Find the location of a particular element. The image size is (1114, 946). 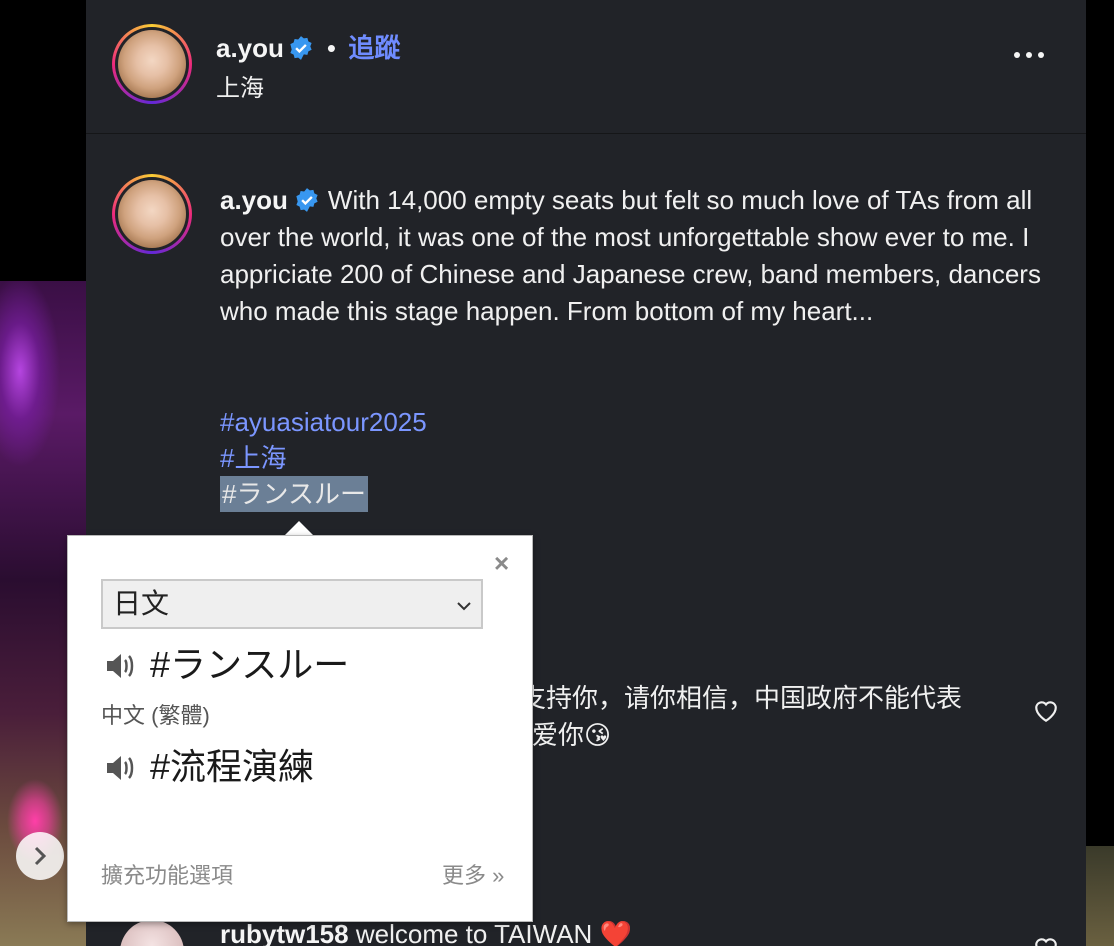

translated-text: #流程演練 is located at coordinates (232, 766).